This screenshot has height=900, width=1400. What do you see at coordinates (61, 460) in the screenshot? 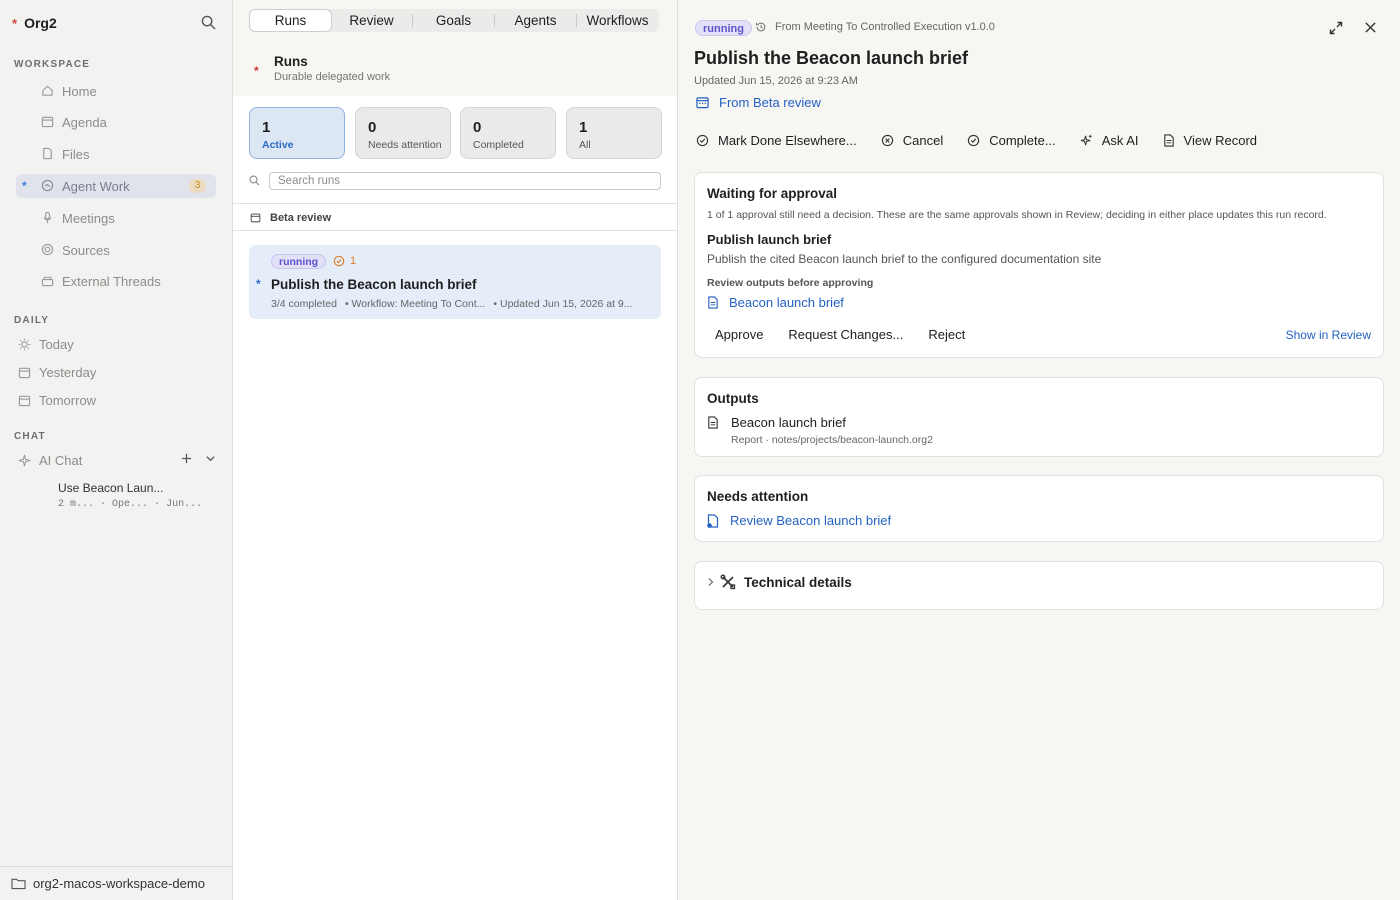
I see `ai-chat-label: AI Chat` at bounding box center [61, 460].